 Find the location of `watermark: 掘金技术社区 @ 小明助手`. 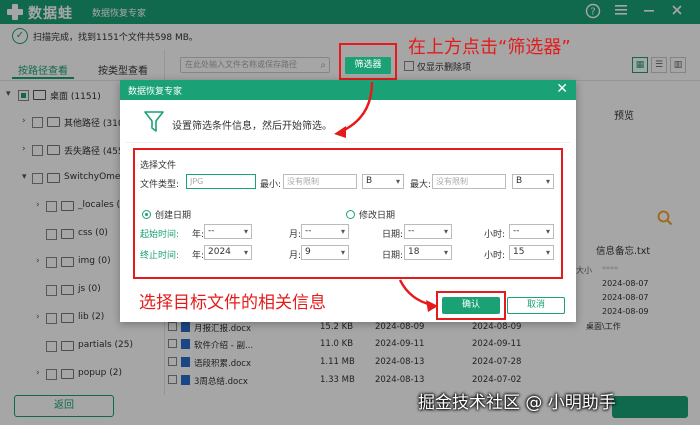

watermark: 掘金技术社区 @ 小明助手 is located at coordinates (517, 403).